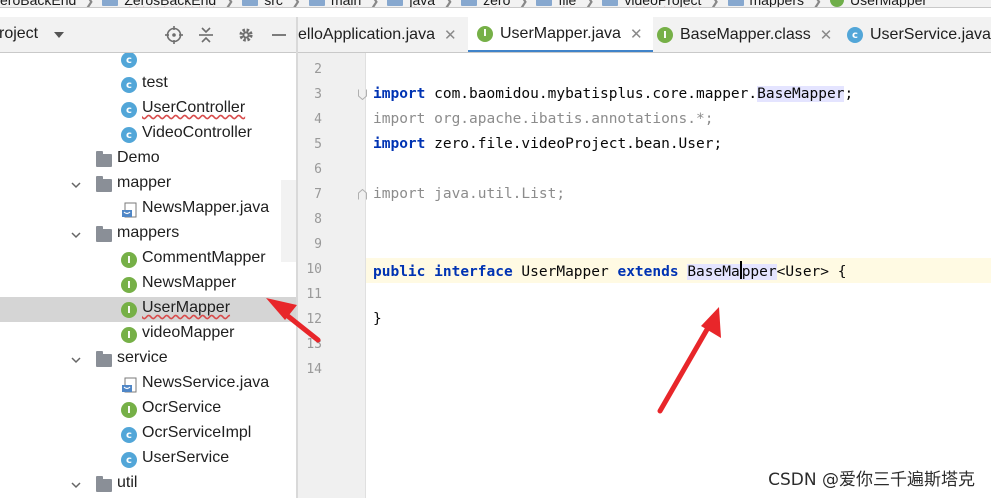 The height and width of the screenshot is (498, 991). What do you see at coordinates (127, 482) in the screenshot?
I see `tree-item-label: util` at bounding box center [127, 482].